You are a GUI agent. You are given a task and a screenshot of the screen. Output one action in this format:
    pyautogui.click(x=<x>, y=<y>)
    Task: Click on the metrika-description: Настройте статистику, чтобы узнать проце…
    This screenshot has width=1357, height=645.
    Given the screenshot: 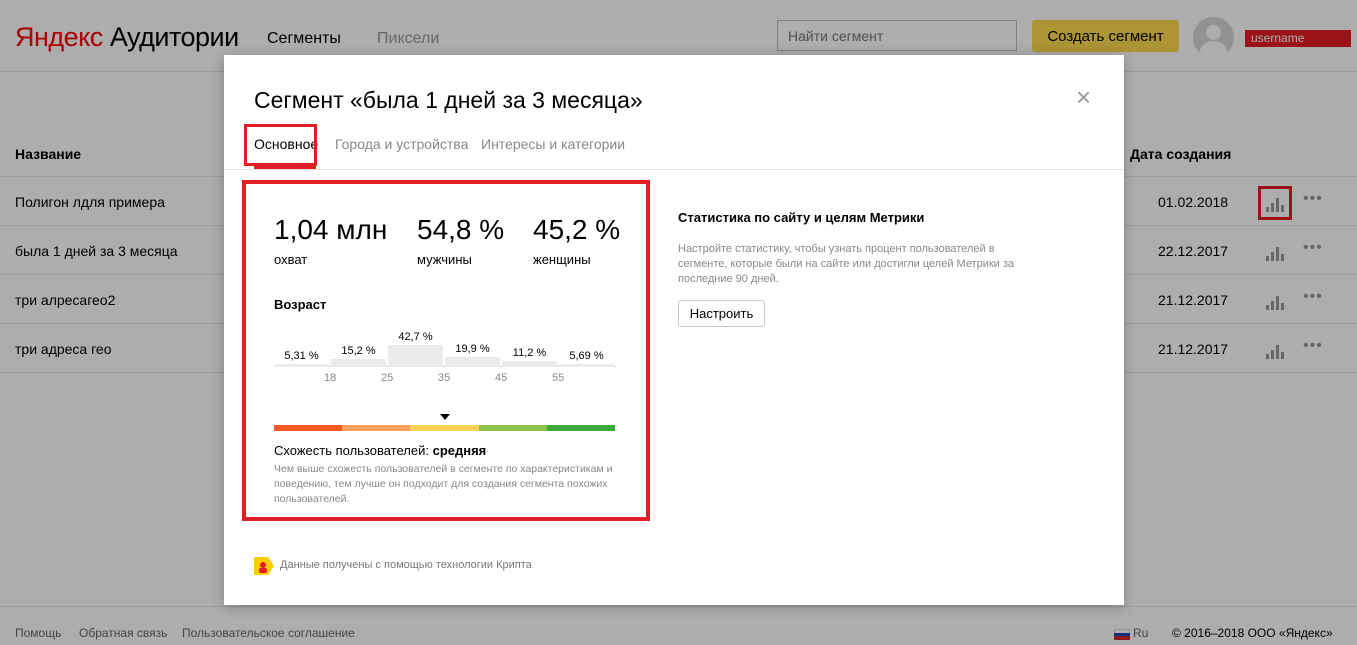 What is the action you would take?
    pyautogui.click(x=846, y=264)
    